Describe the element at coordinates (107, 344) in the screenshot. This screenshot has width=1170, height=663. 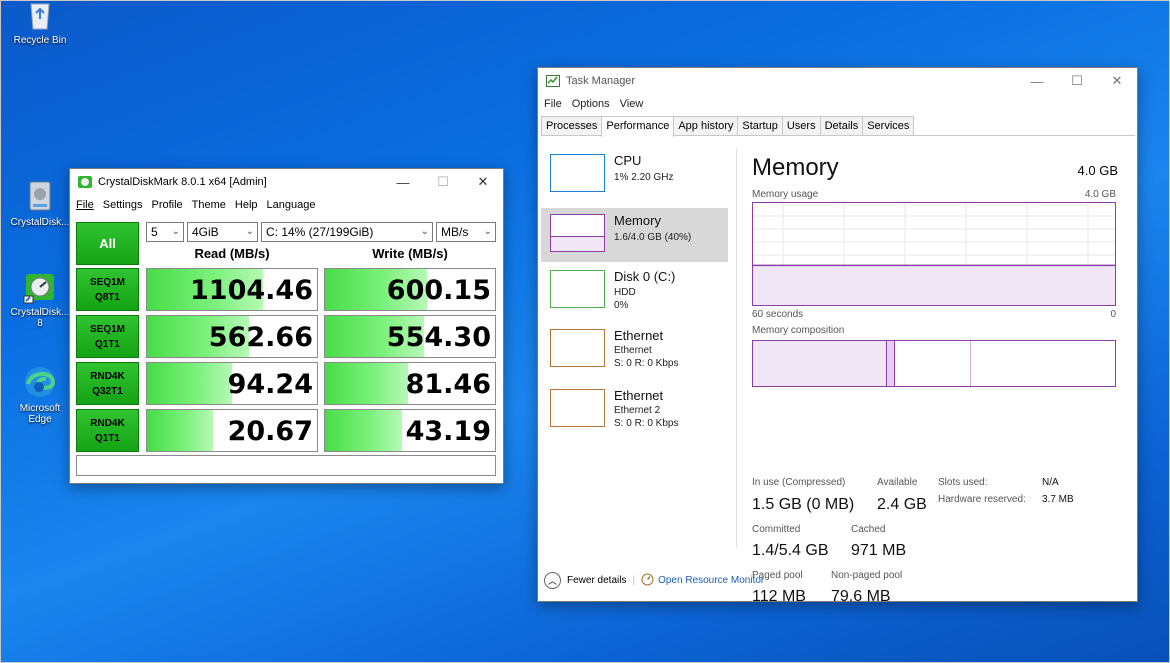
I see `test-label: Q1T1` at that location.